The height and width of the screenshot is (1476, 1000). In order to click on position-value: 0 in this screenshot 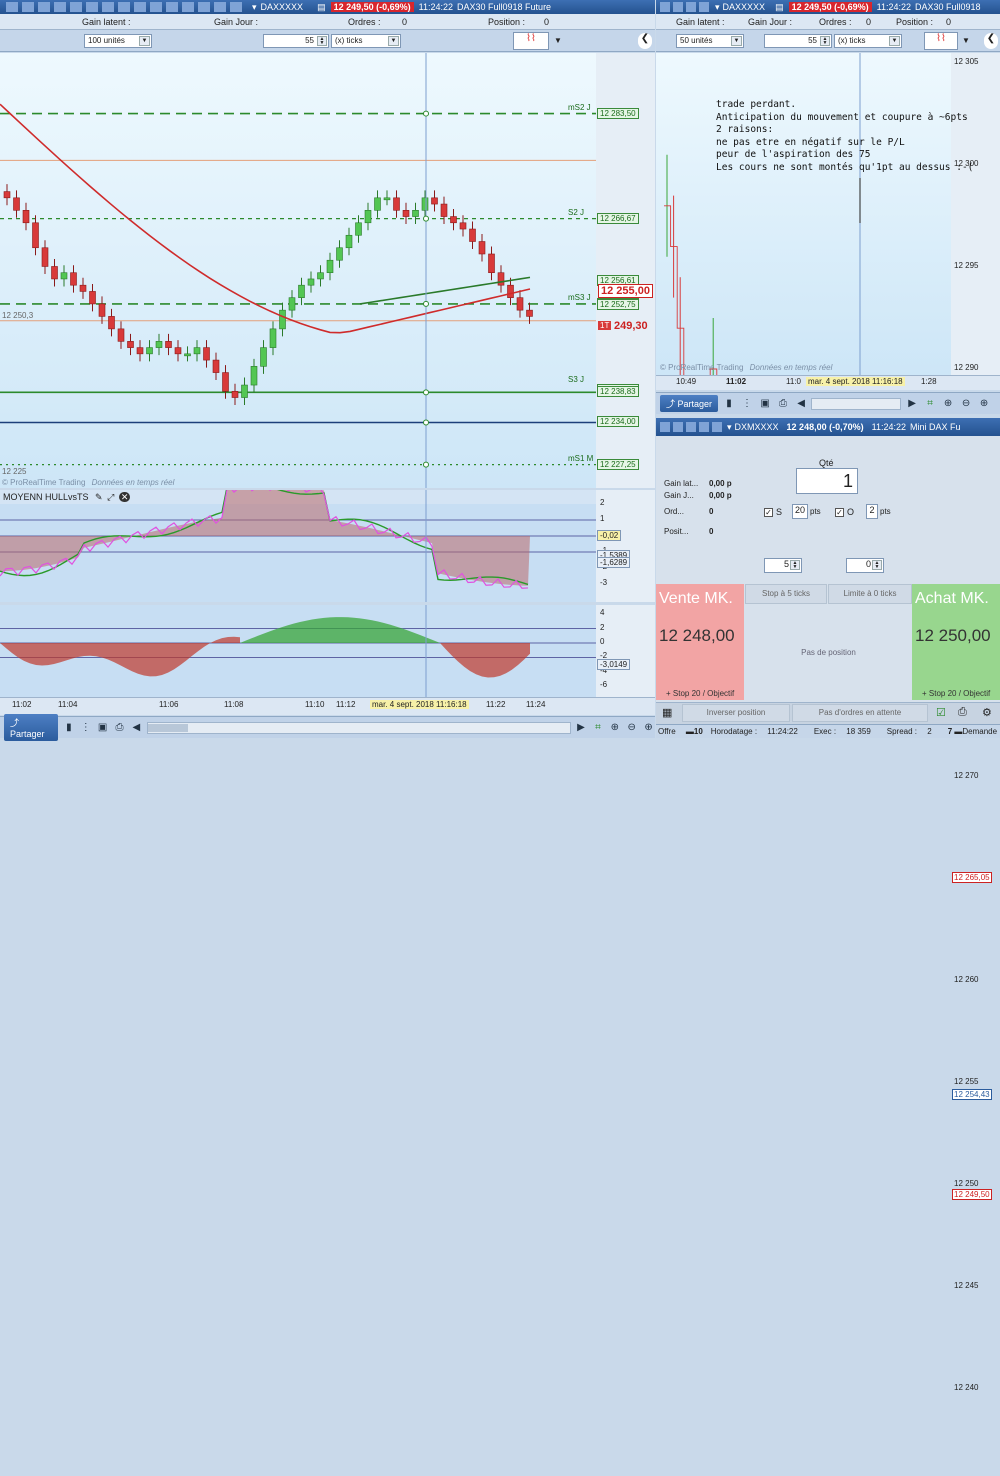, I will do `click(547, 21)`.